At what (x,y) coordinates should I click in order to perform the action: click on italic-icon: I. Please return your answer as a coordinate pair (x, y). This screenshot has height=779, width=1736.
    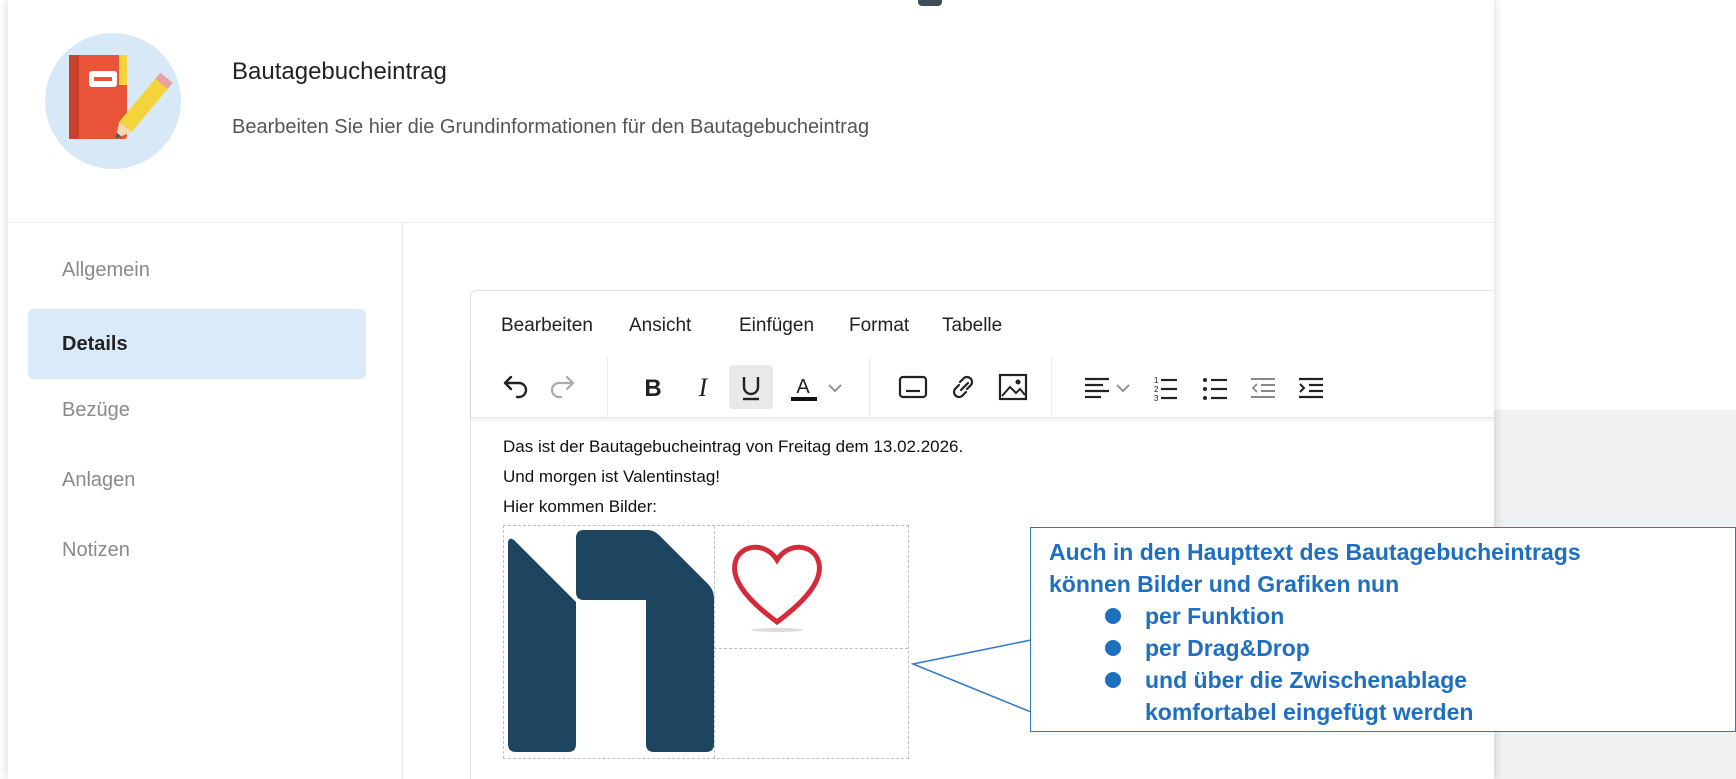
    Looking at the image, I should click on (703, 387).